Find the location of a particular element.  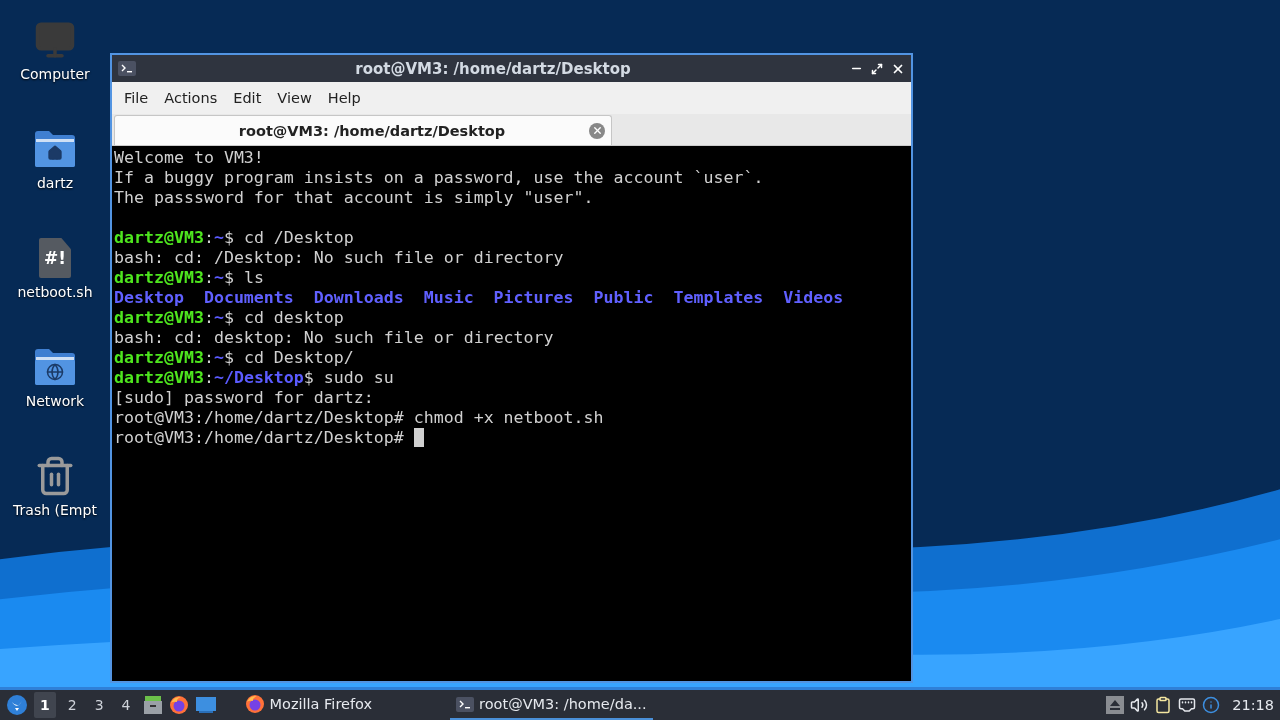

menu-item: File is located at coordinates (136, 98).